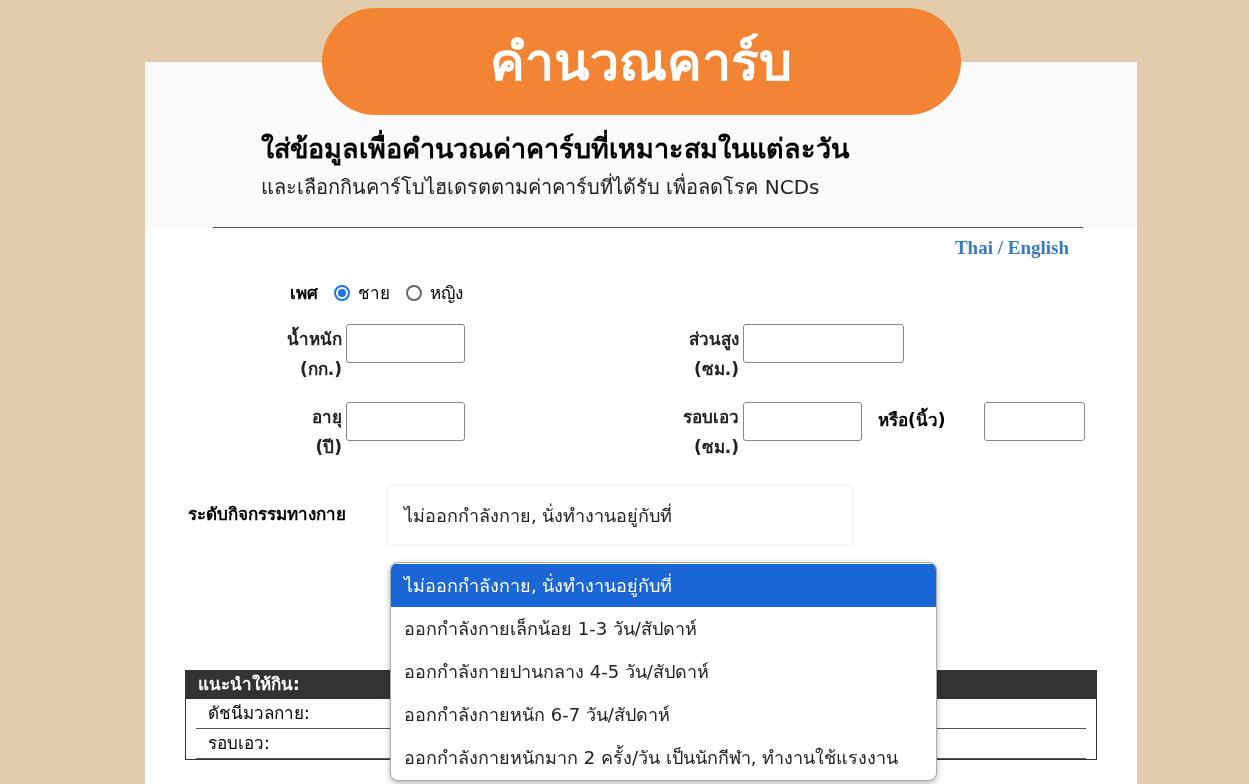 This screenshot has width=1249, height=784. Describe the element at coordinates (668, 149) in the screenshot. I see `headline: ใส่ข้อมูลเพื่อคำนวณค่าคาร์บที่เหมาะสมในแต่ละวัน` at that location.